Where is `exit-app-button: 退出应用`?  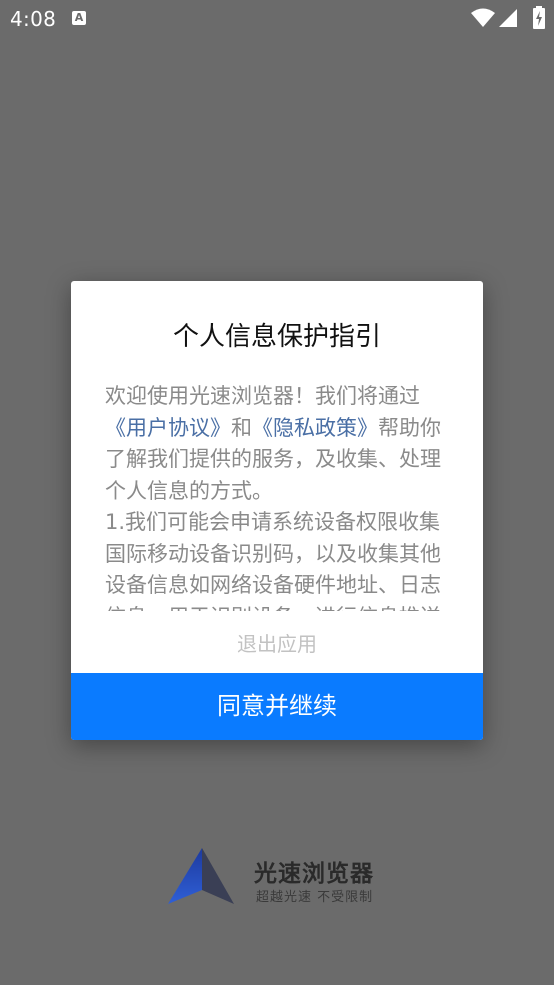
exit-app-button: 退出应用 is located at coordinates (277, 644).